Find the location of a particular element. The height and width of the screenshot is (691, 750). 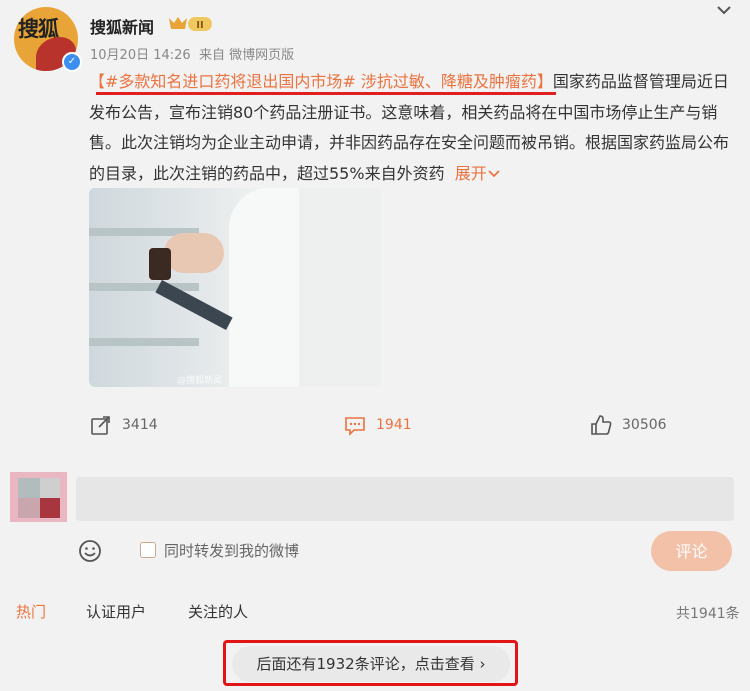

forward-checkbox is located at coordinates (148, 550).